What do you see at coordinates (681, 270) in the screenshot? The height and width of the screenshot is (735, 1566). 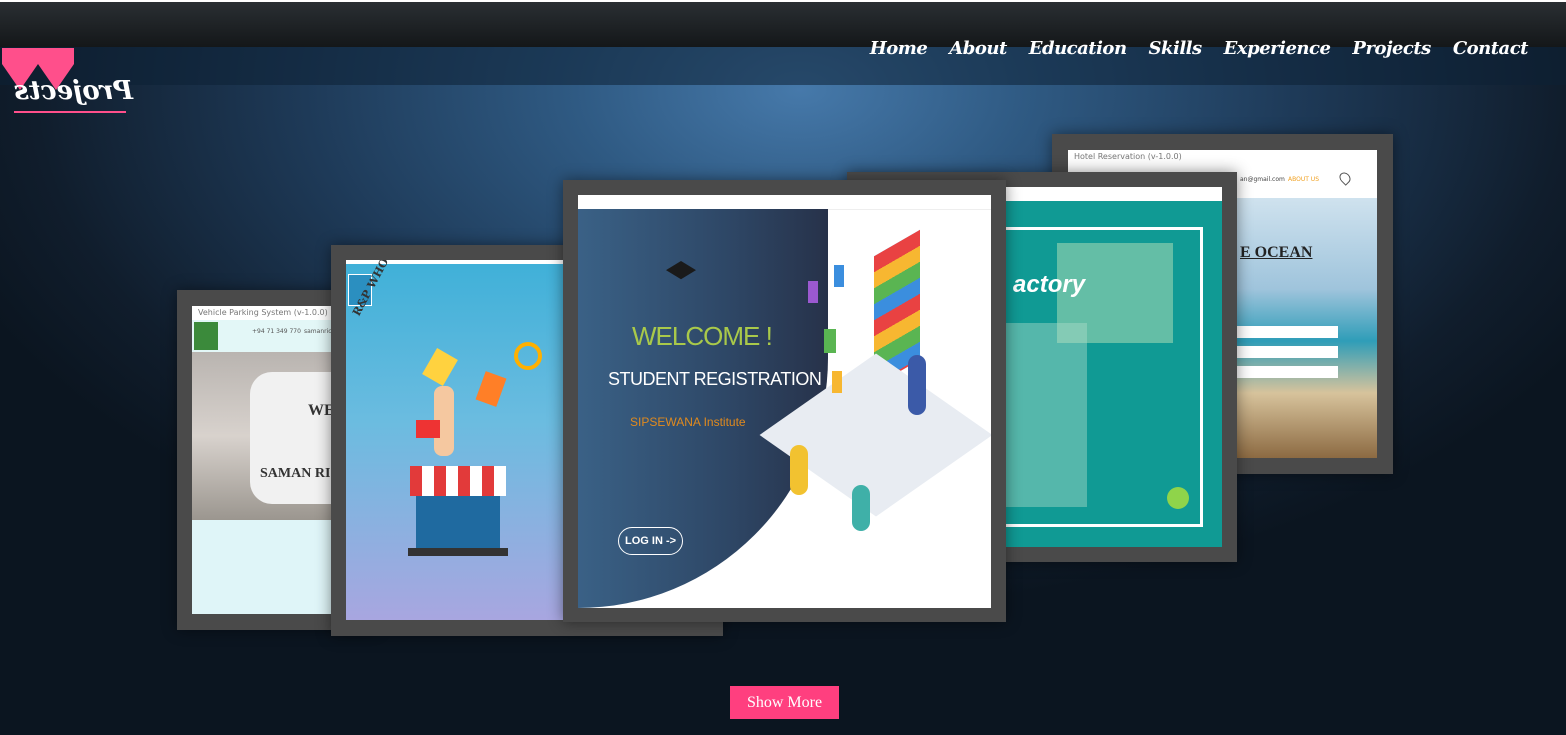 I see `graduation-cap-icon` at bounding box center [681, 270].